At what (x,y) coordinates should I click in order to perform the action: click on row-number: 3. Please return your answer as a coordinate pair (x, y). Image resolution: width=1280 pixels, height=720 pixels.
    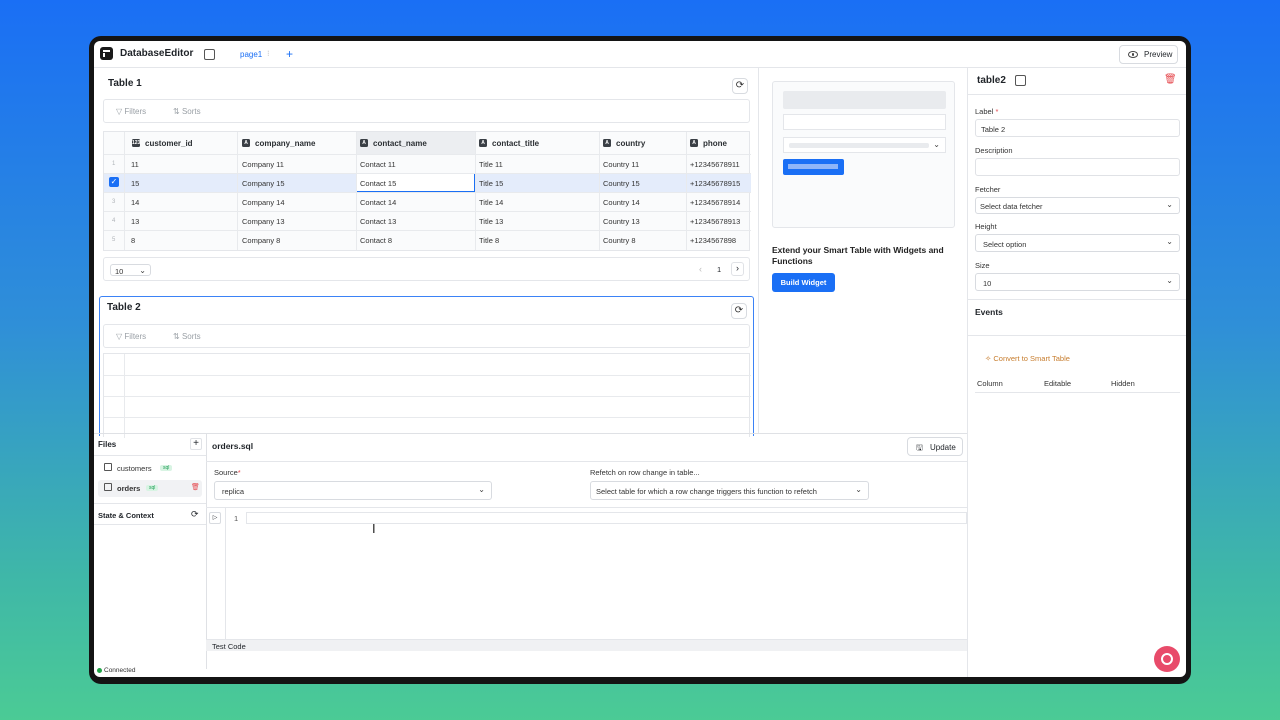
    Looking at the image, I should click on (113, 202).